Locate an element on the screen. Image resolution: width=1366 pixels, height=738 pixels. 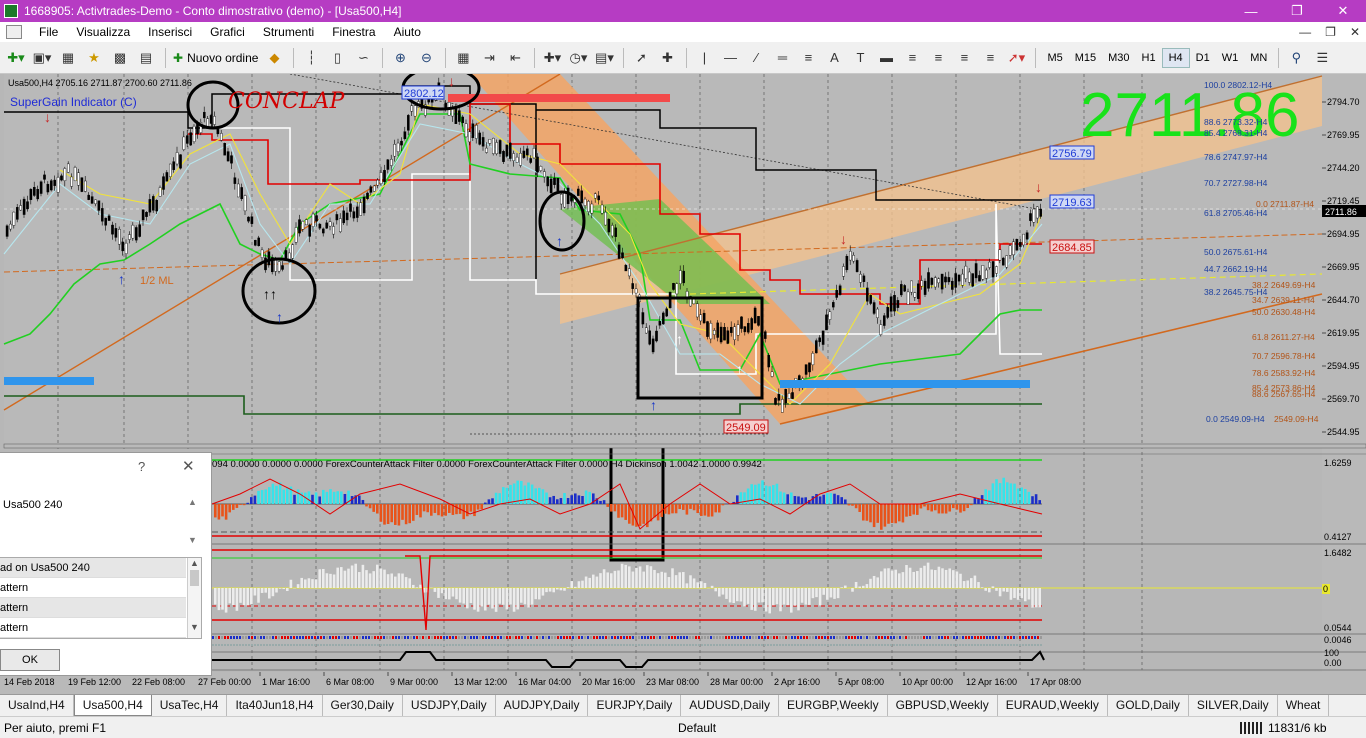
menu-file: File is located at coordinates (48, 32).